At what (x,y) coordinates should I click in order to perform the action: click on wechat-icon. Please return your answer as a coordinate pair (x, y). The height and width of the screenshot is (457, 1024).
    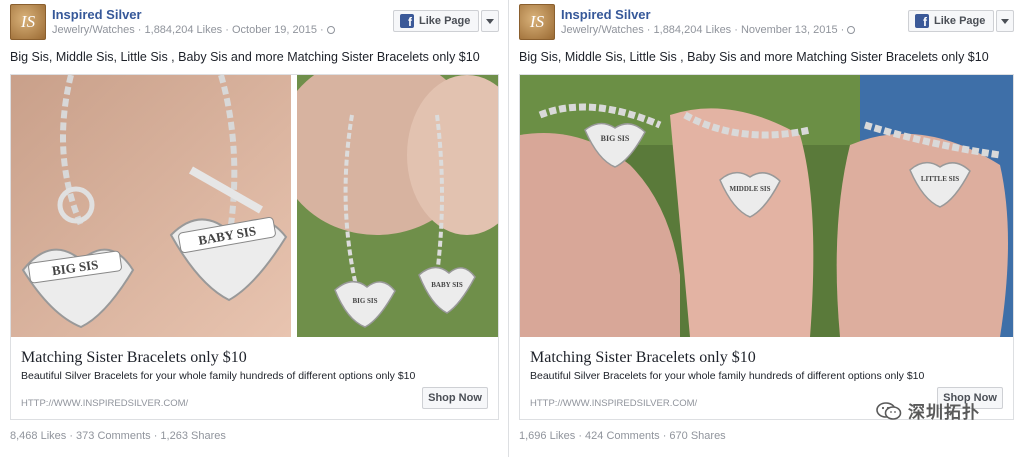
    Looking at the image, I should click on (889, 410).